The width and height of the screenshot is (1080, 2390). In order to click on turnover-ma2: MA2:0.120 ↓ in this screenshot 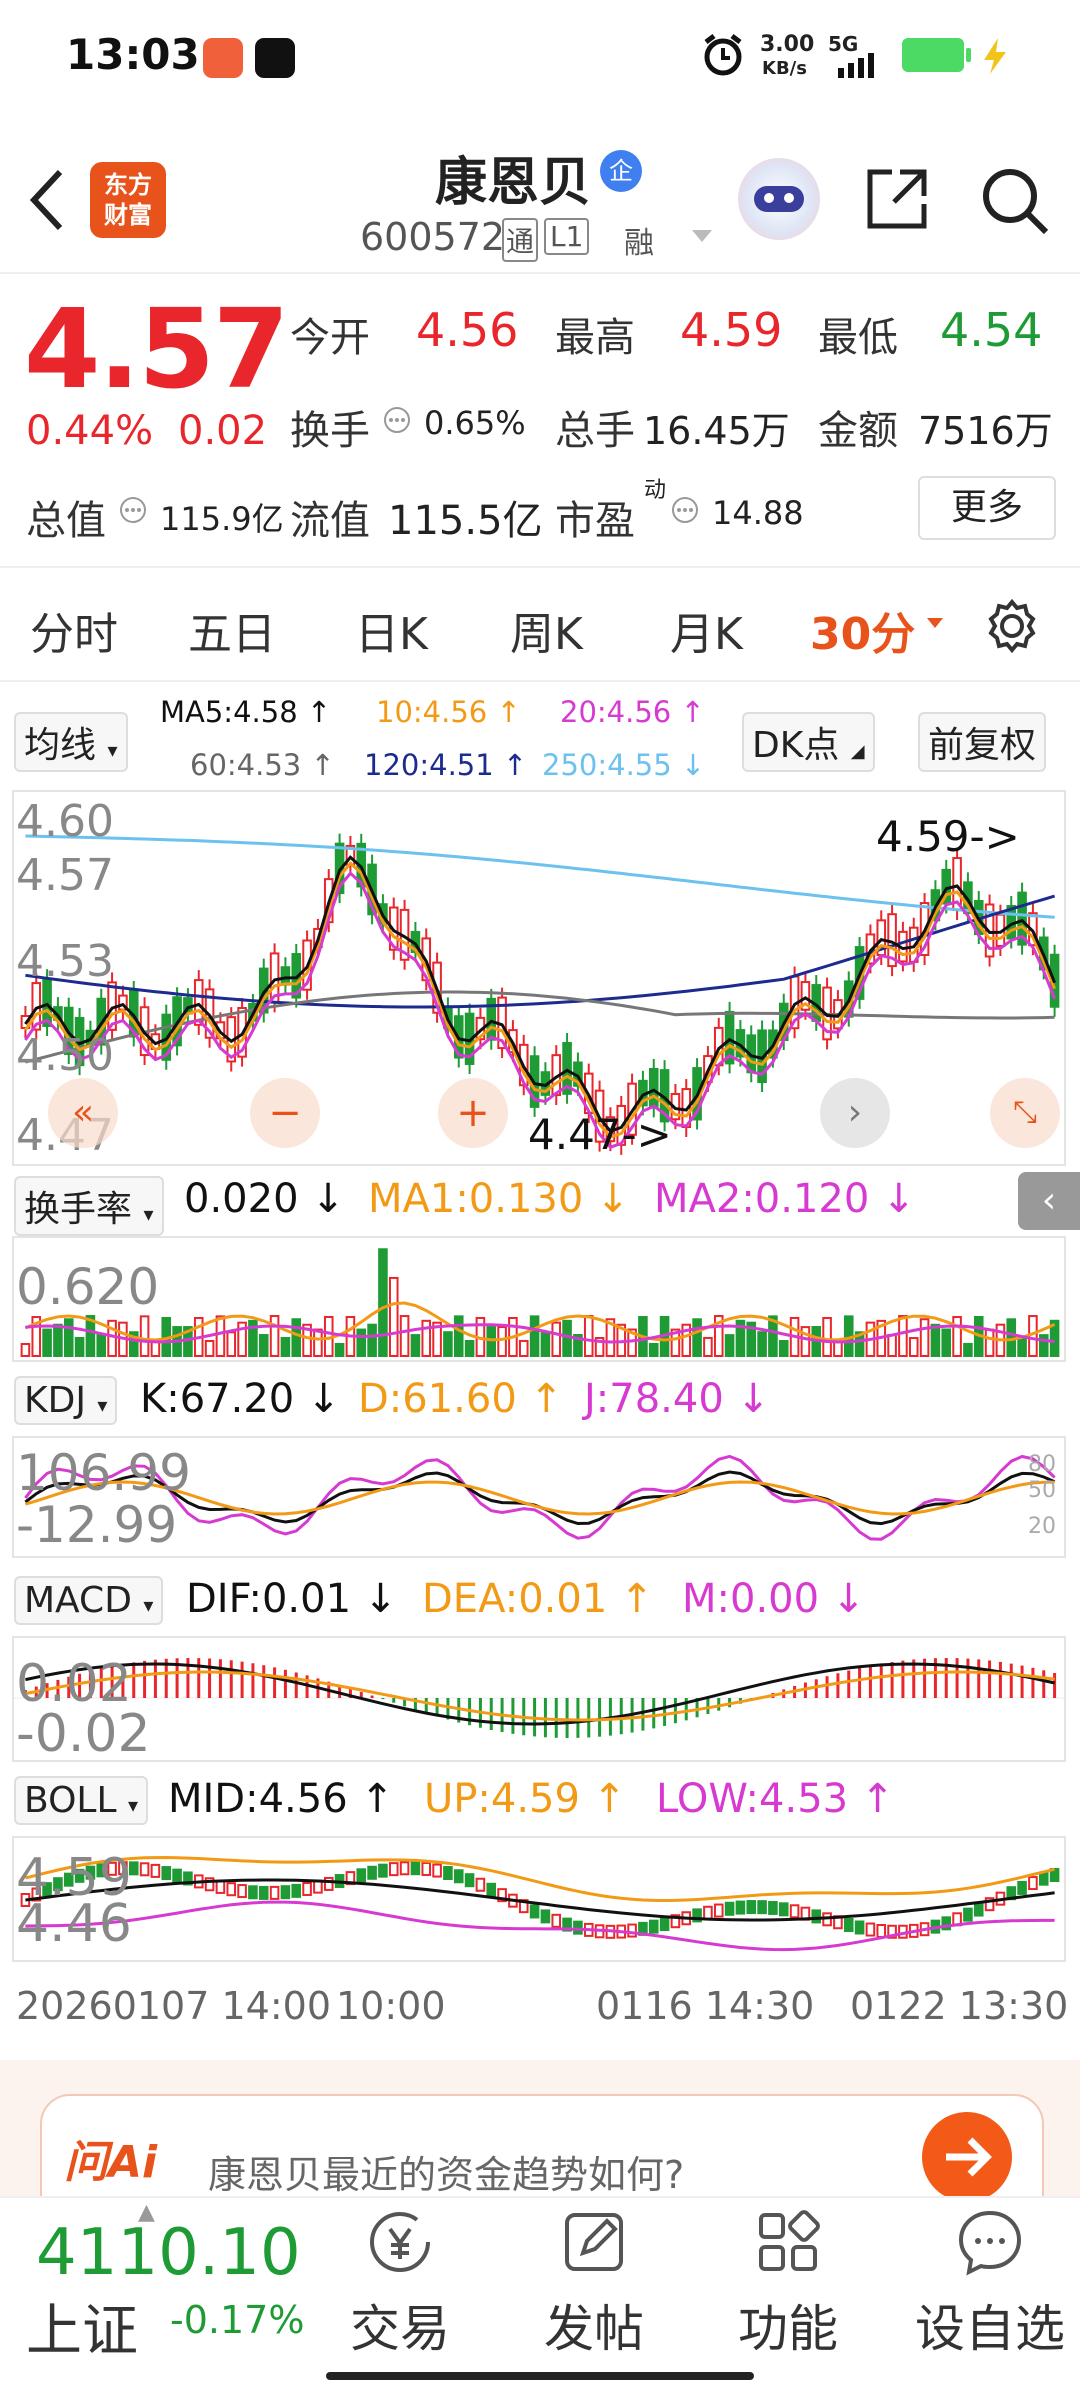, I will do `click(785, 1199)`.